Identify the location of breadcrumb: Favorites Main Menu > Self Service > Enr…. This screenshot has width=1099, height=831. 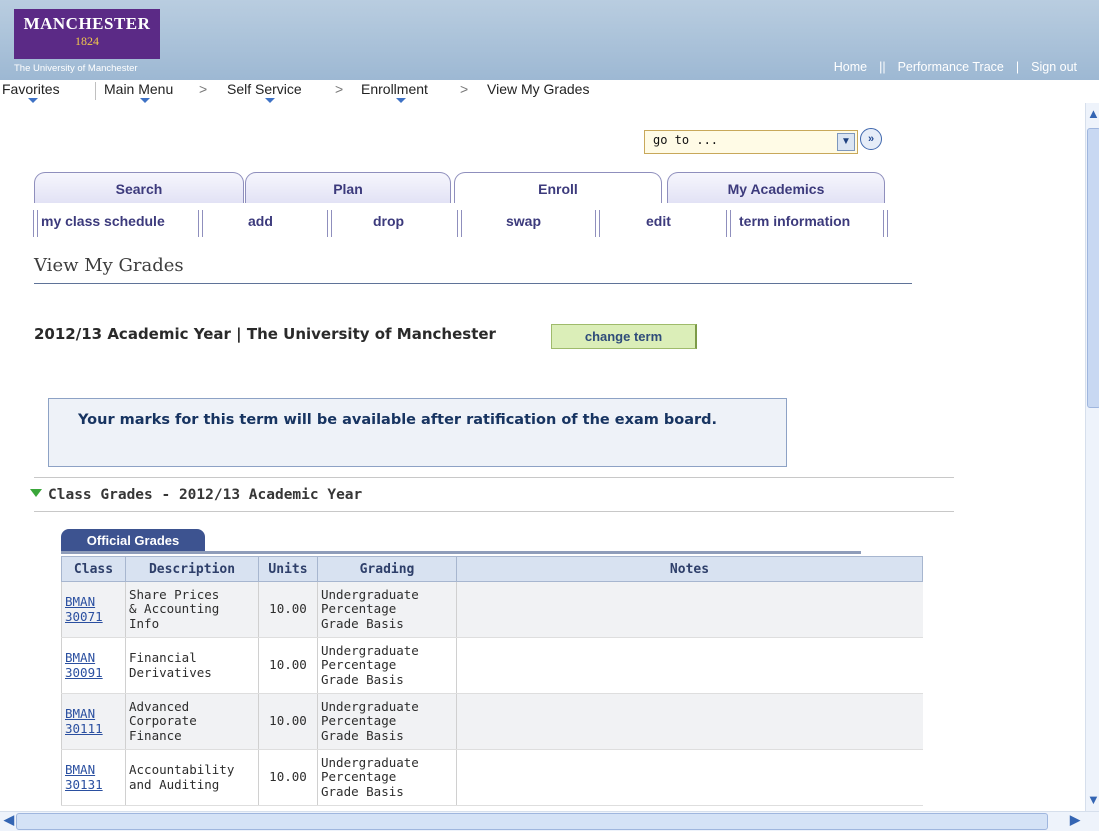
(549, 91).